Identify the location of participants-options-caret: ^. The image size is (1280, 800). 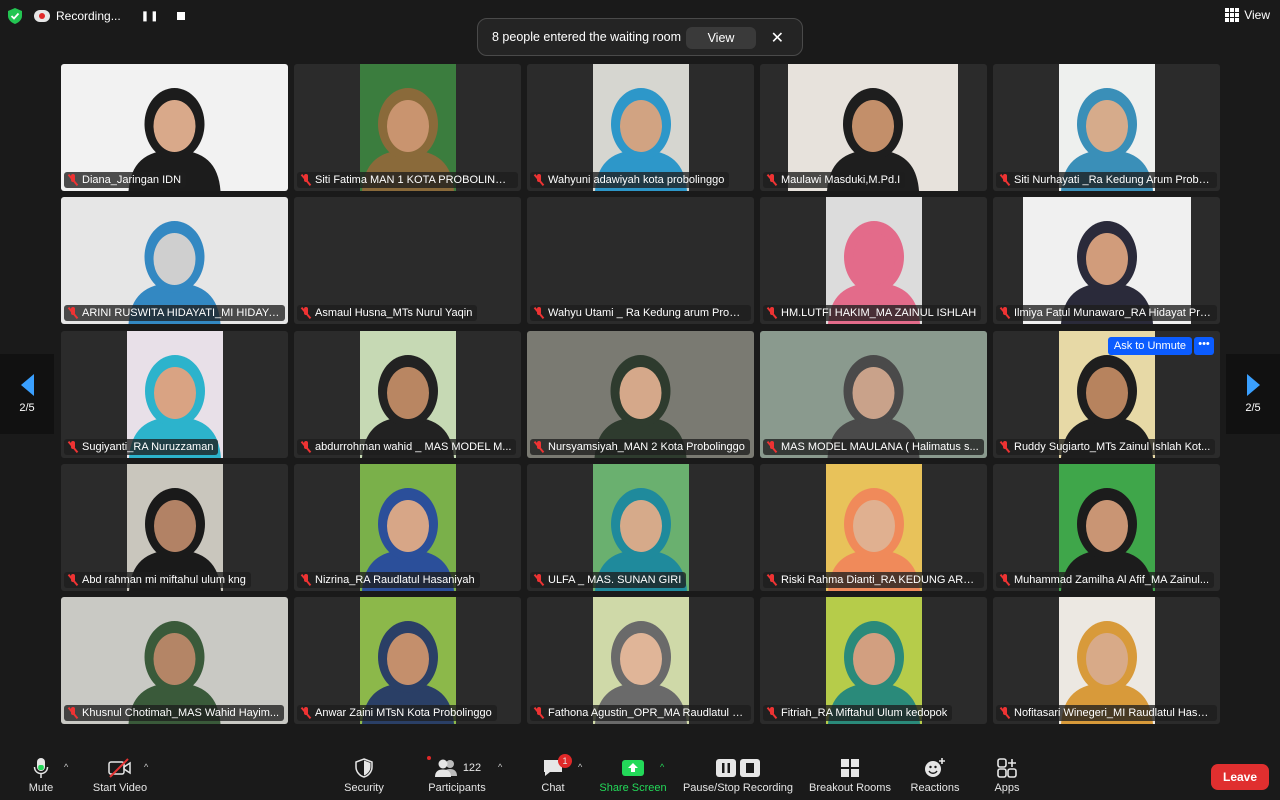
(500, 767).